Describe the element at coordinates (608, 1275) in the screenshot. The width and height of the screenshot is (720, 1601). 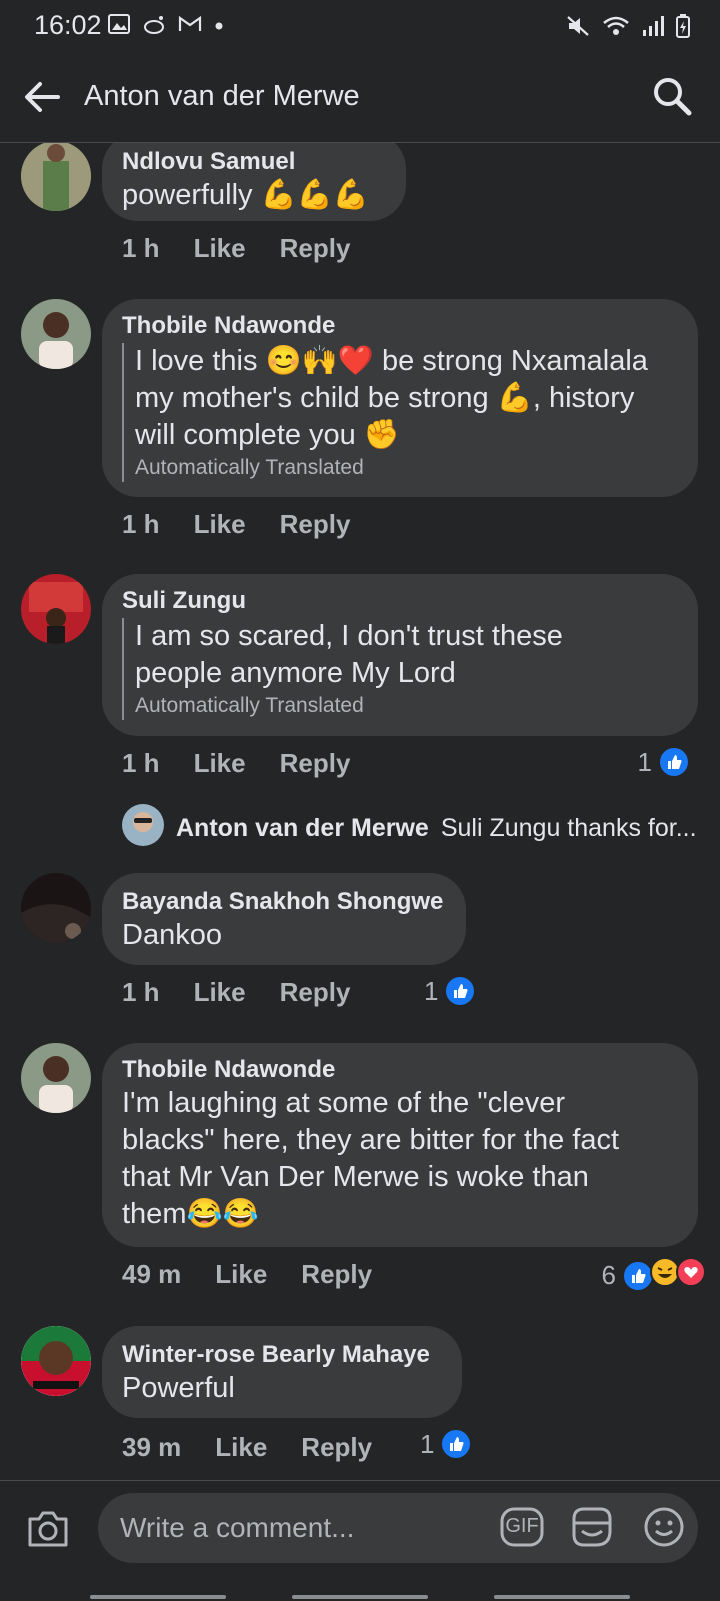
I see `reaction-number: 6` at that location.